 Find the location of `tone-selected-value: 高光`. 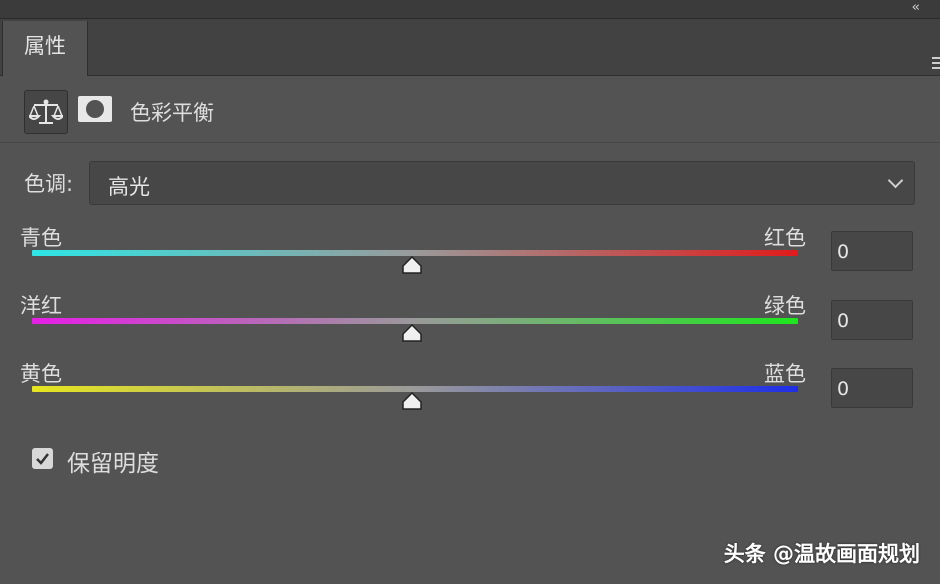

tone-selected-value: 高光 is located at coordinates (129, 187).